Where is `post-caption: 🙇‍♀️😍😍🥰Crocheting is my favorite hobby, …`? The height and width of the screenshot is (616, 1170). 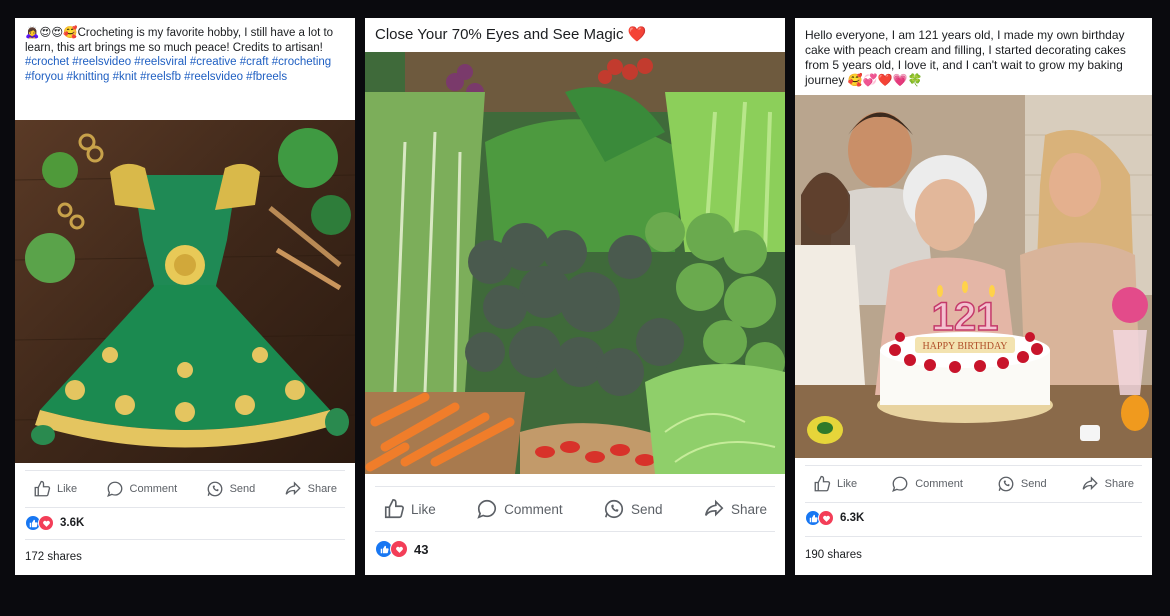
post-caption: 🙇‍♀️😍😍🥰Crocheting is my favorite hobby, … is located at coordinates (185, 55).